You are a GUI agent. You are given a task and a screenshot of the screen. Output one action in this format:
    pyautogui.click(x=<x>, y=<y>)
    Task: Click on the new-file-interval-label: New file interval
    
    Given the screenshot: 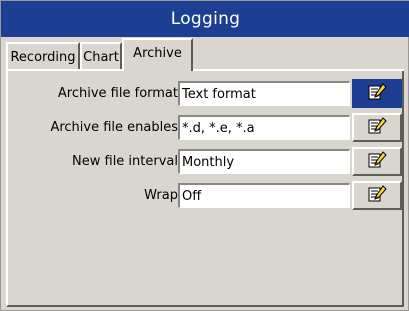 What is the action you would take?
    pyautogui.click(x=125, y=161)
    